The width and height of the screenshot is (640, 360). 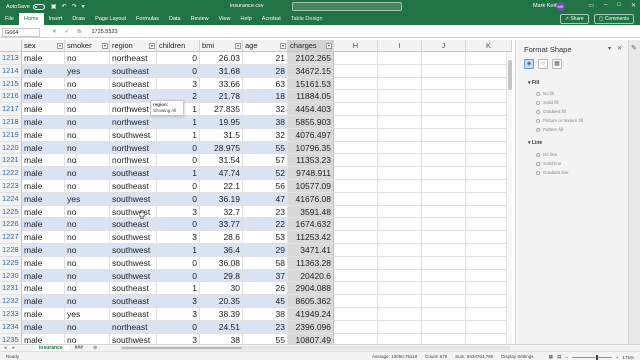 What do you see at coordinates (311, 71) in the screenshot?
I see `cell-charges: 34672.15` at bounding box center [311, 71].